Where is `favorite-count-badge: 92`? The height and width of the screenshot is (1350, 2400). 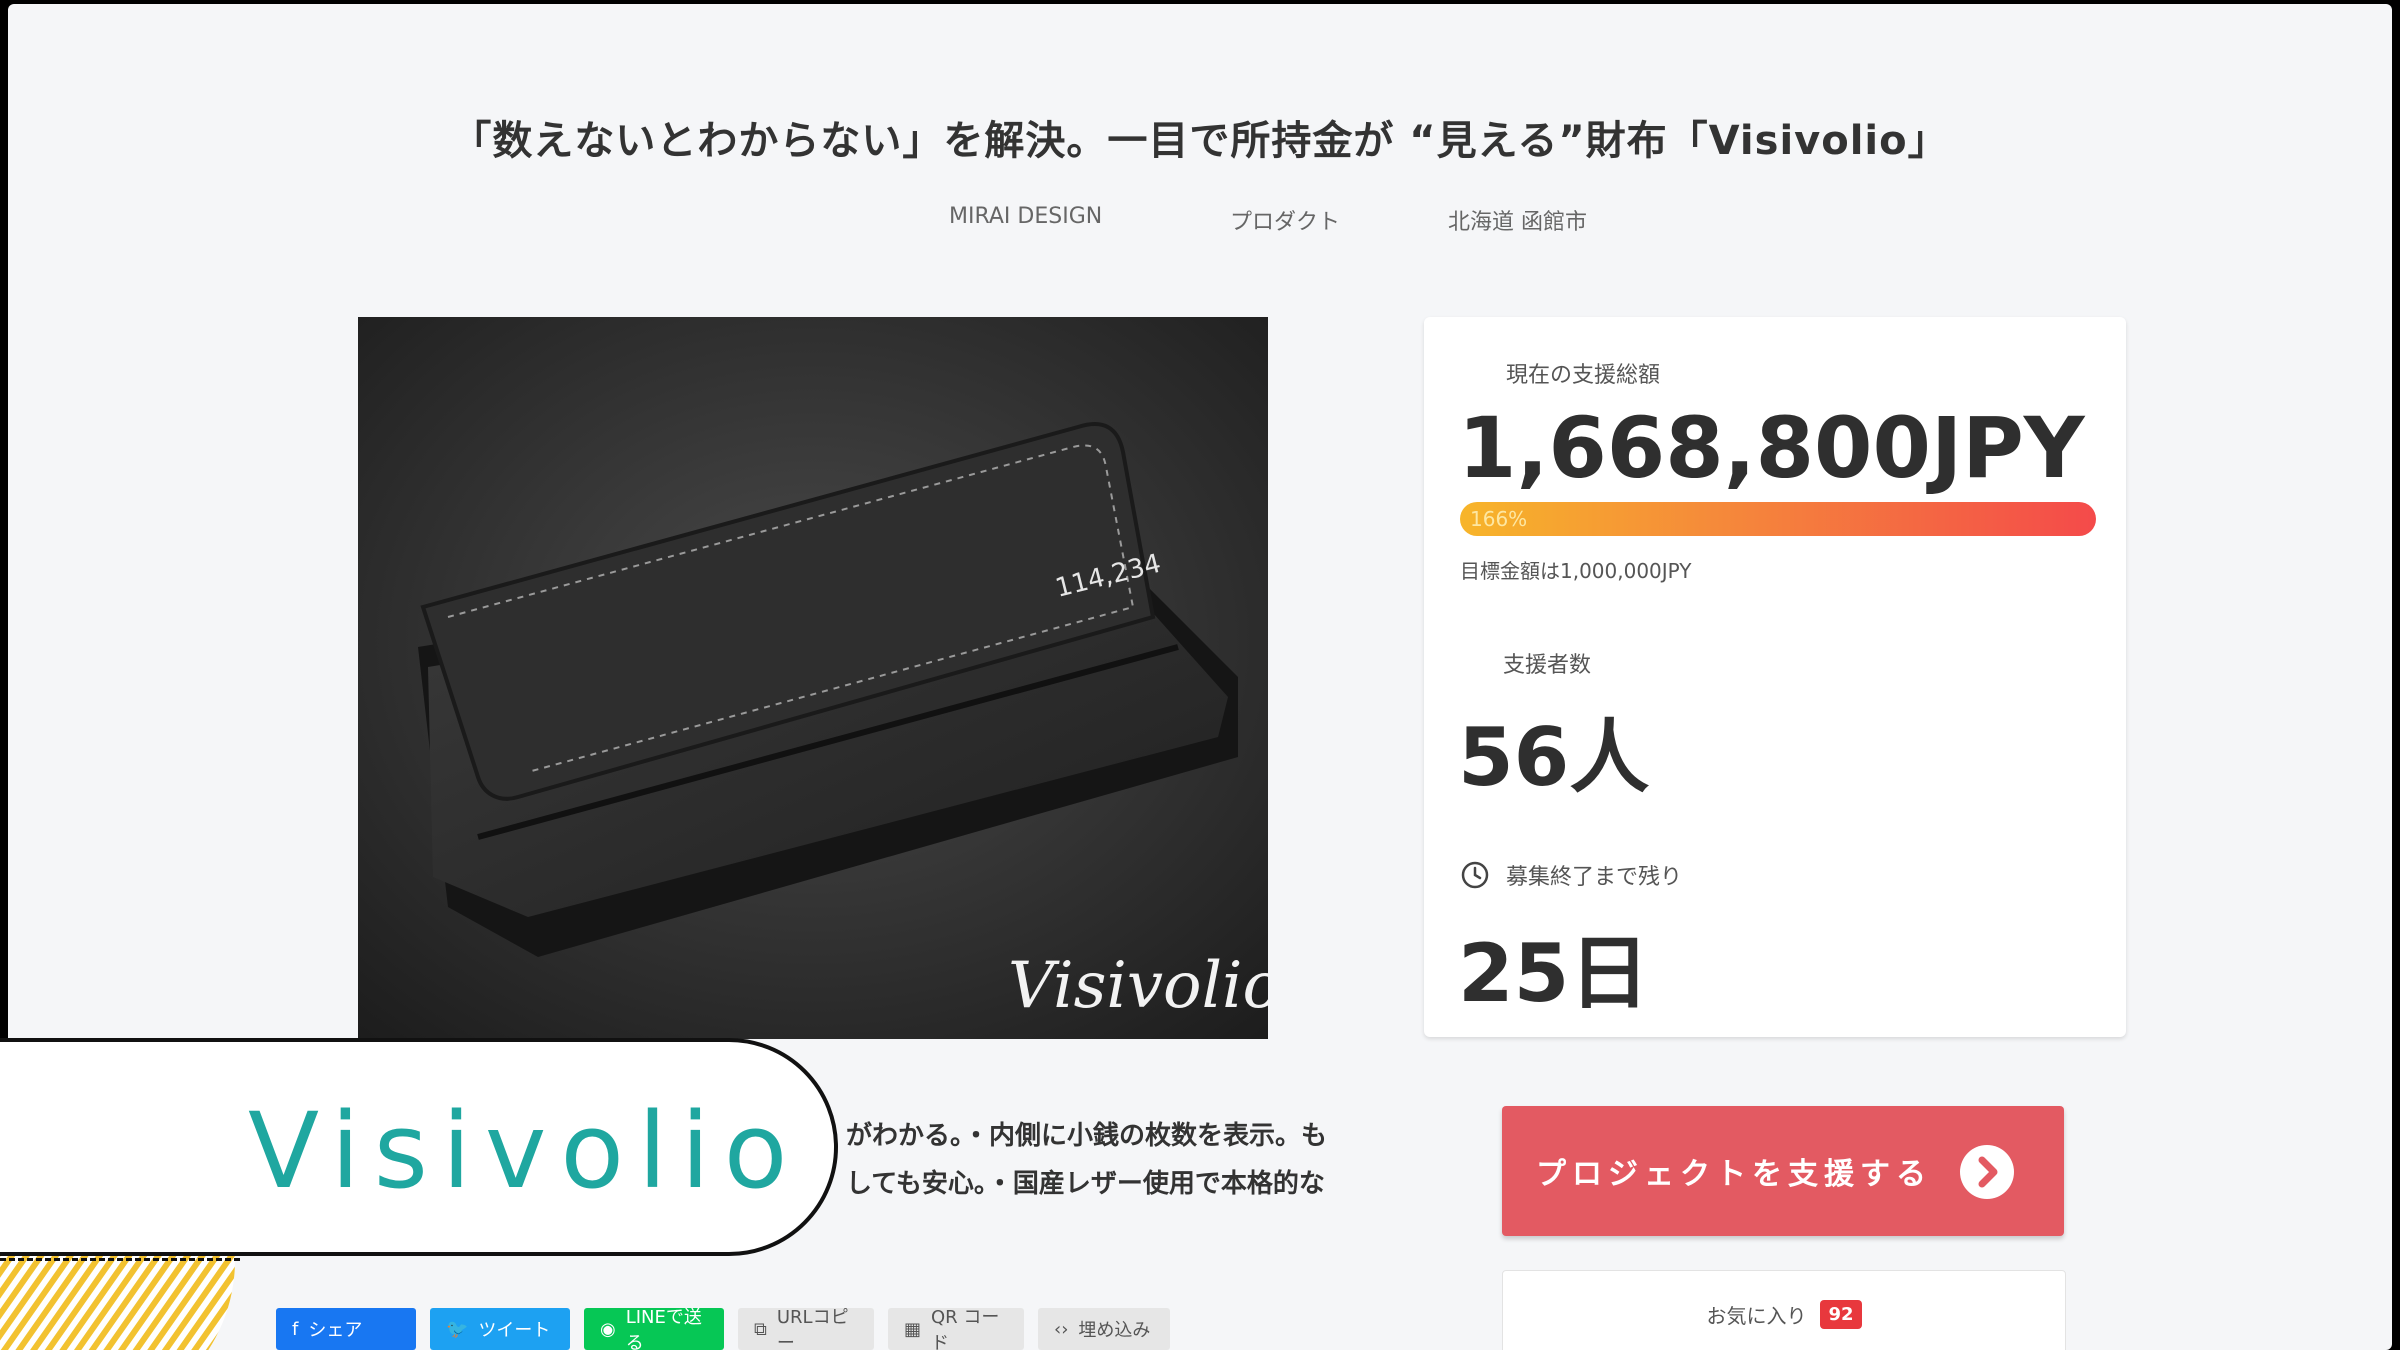
favorite-count-badge: 92 is located at coordinates (1841, 1314).